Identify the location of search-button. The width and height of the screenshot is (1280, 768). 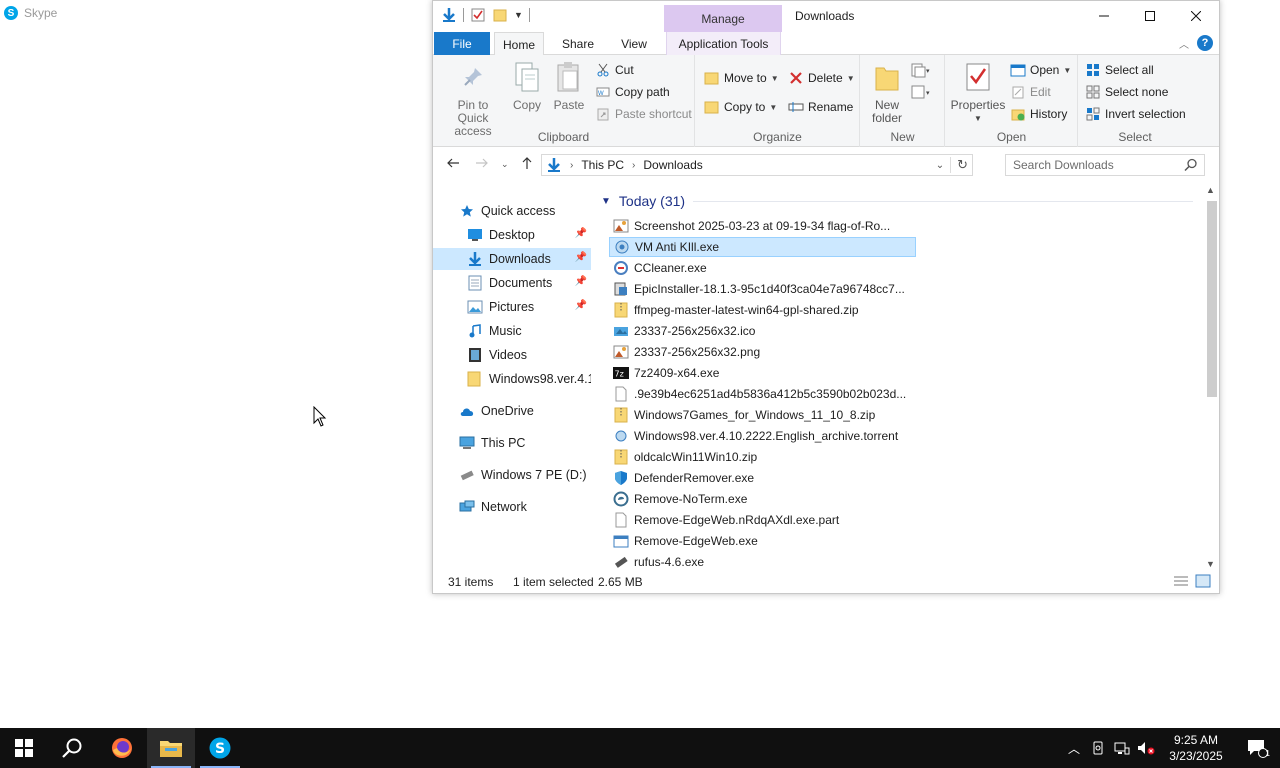
(72, 748).